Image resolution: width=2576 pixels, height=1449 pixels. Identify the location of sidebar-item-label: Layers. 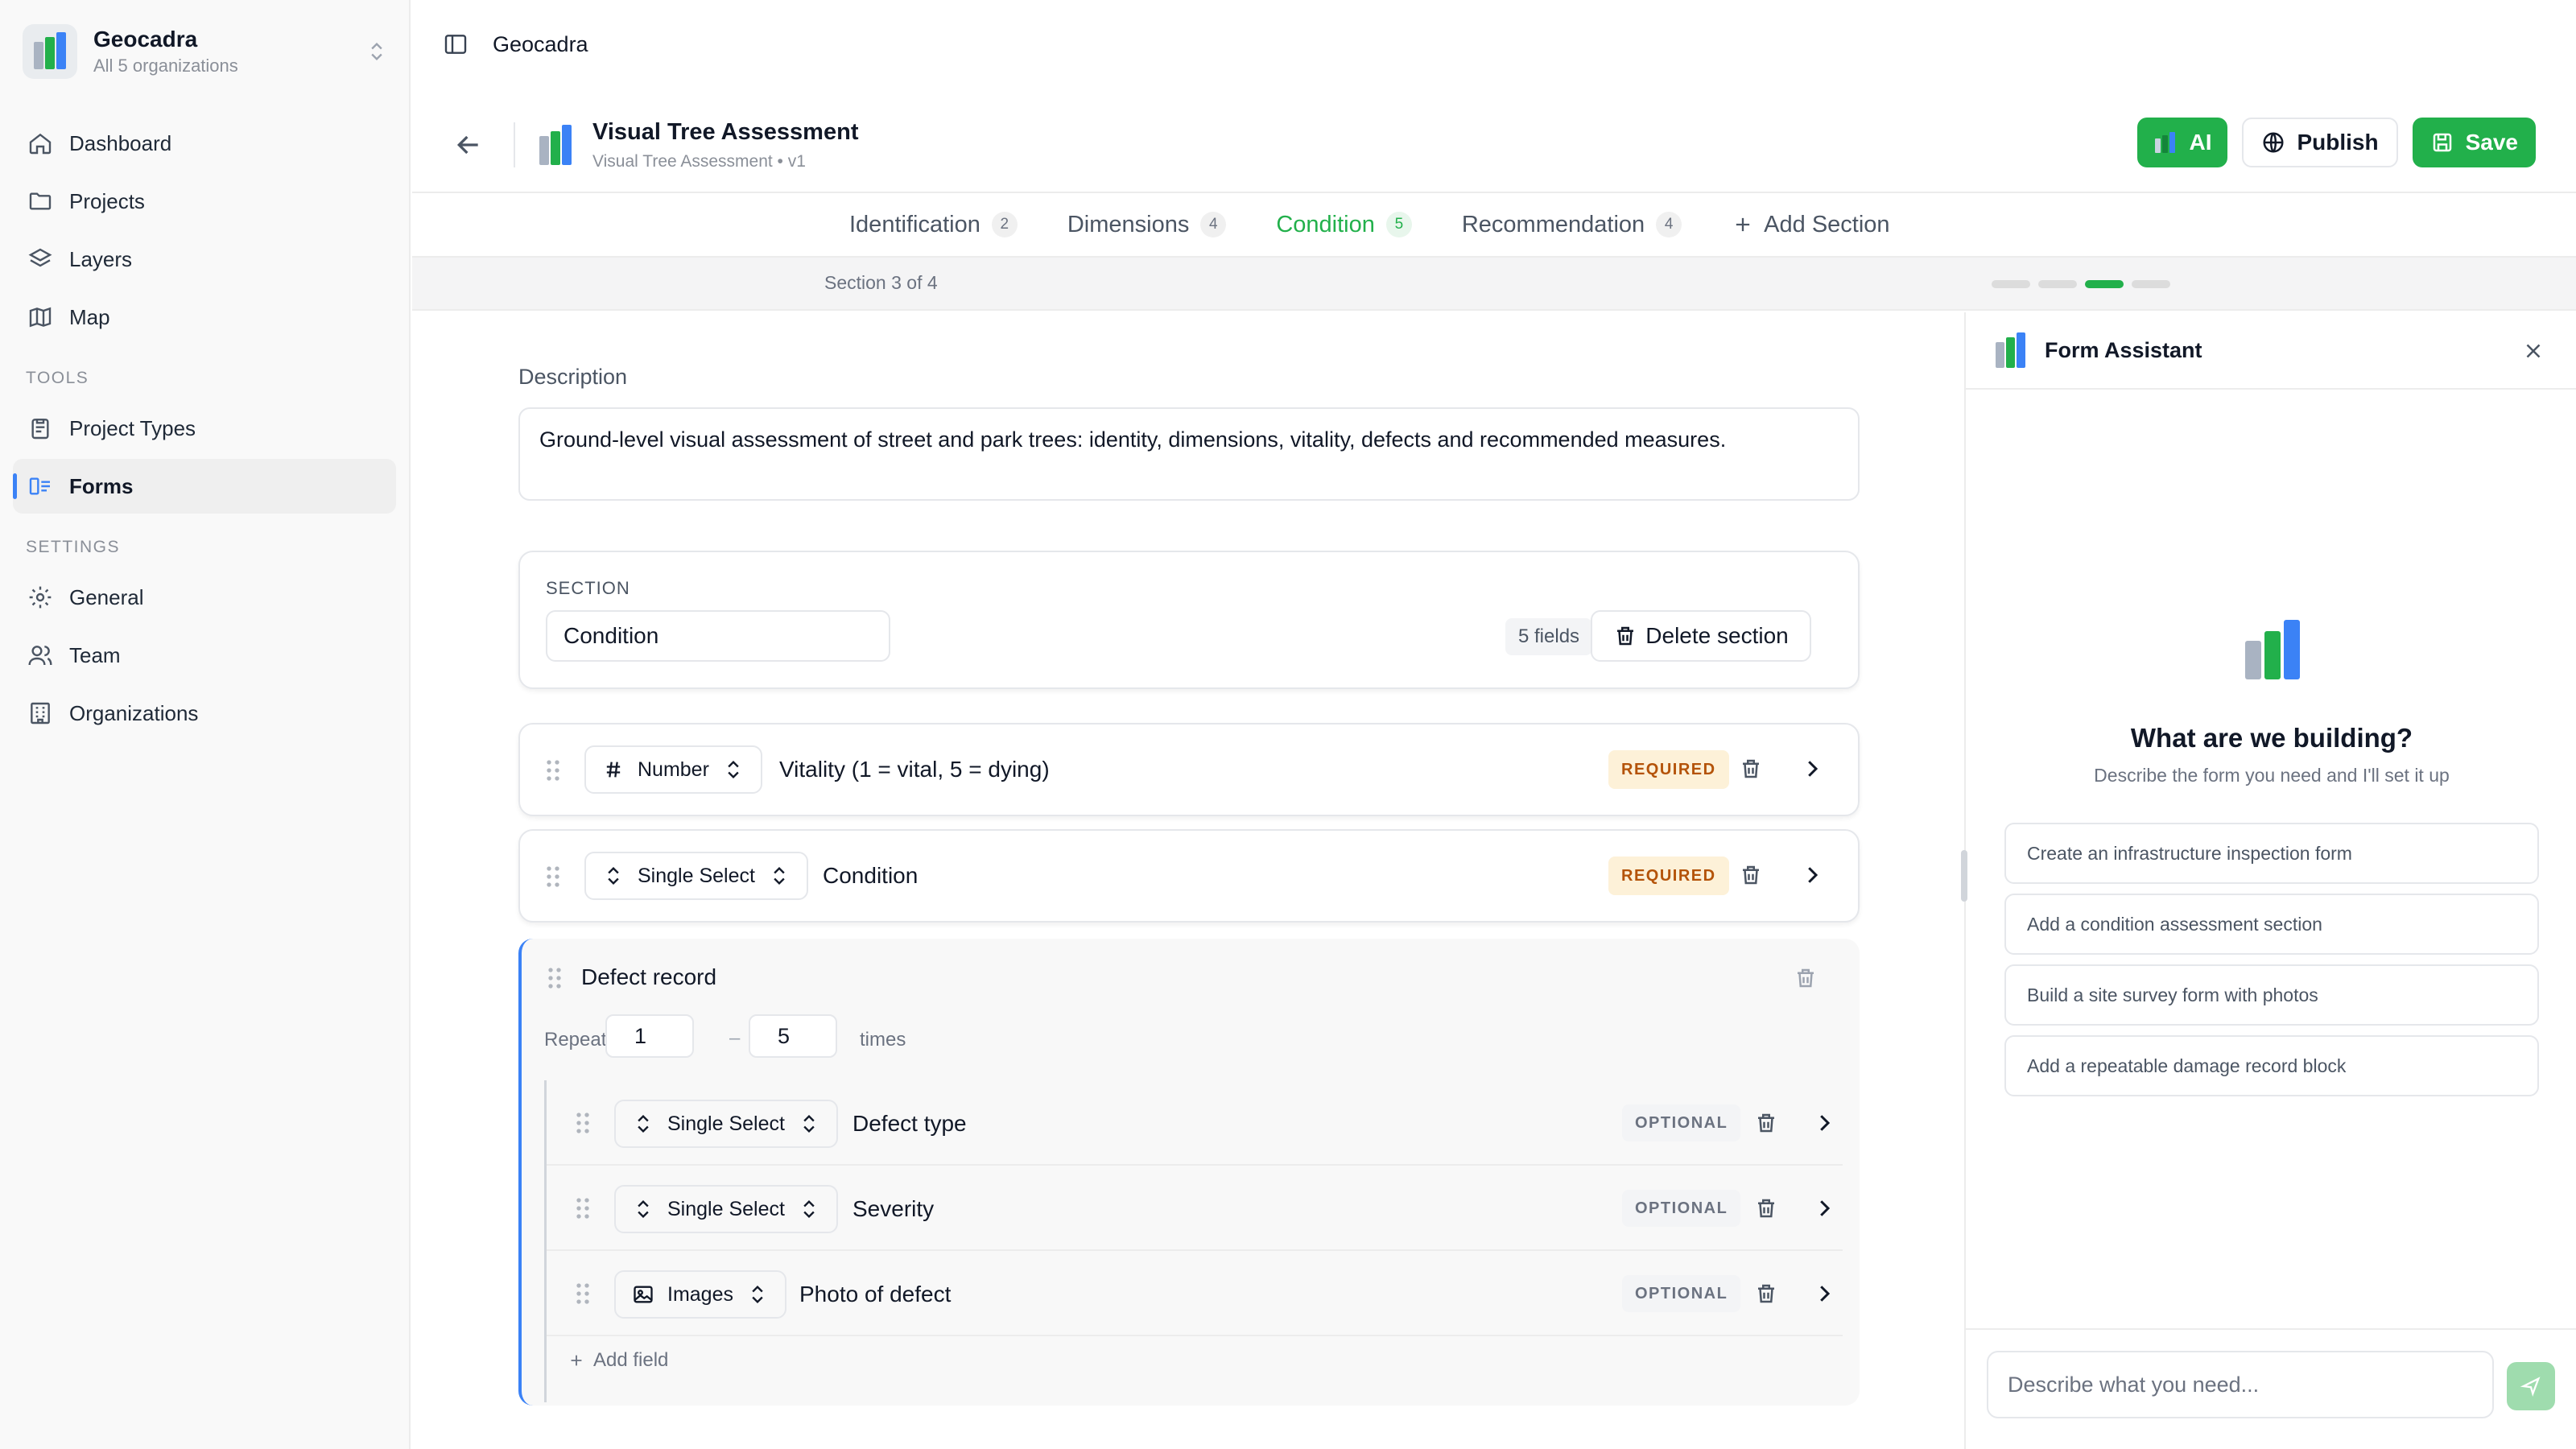
(101, 258).